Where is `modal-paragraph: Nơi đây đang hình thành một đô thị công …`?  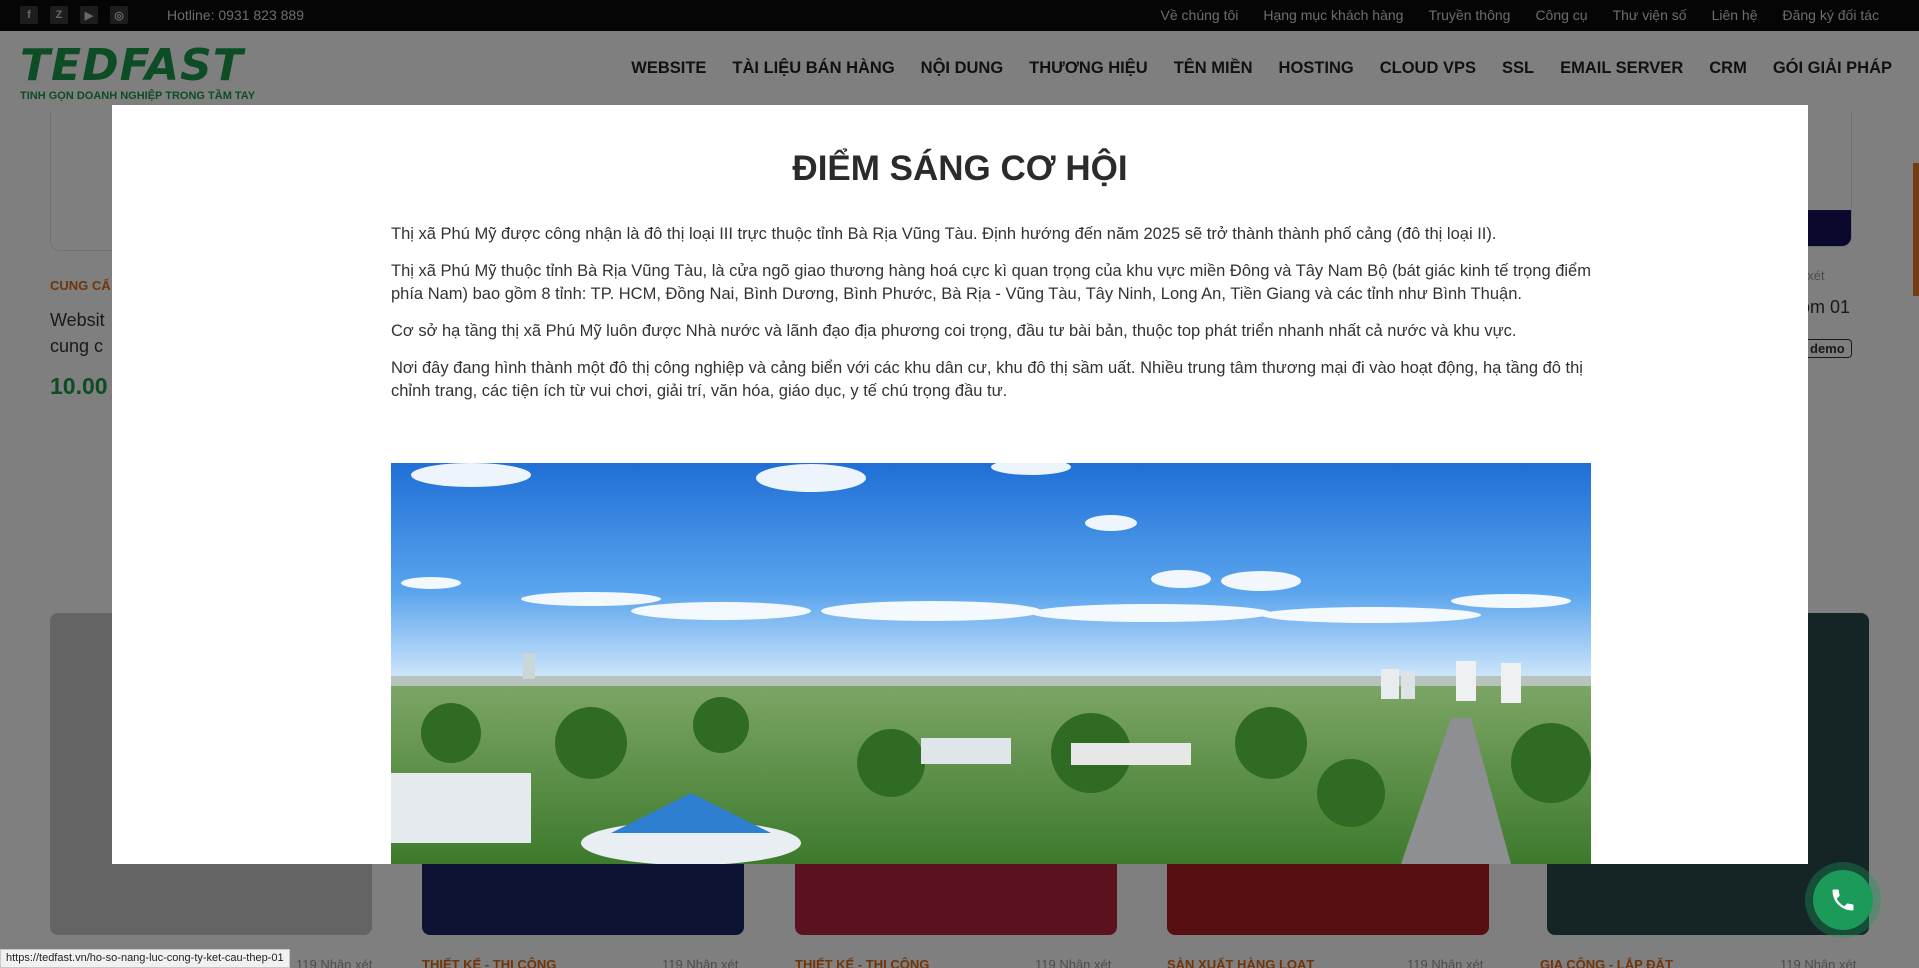
modal-paragraph: Nơi đây đang hình thành một đô thị công … is located at coordinates (987, 379).